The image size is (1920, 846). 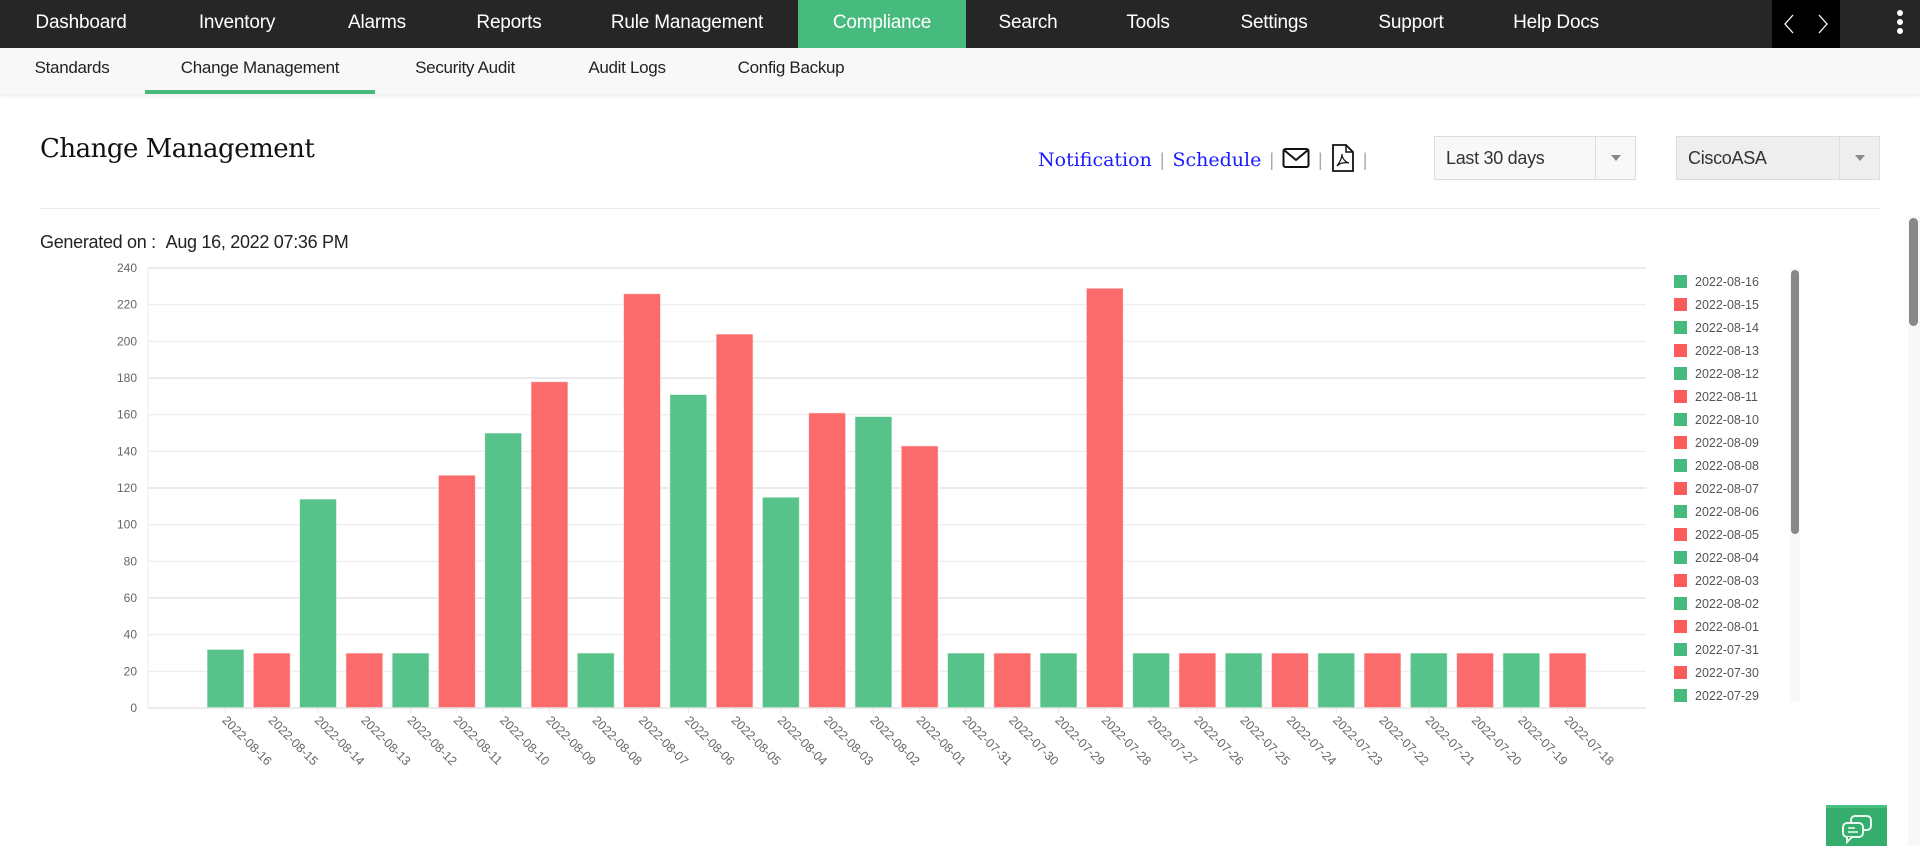 What do you see at coordinates (1737, 672) in the screenshot?
I see `legend-item: 2022-07-30` at bounding box center [1737, 672].